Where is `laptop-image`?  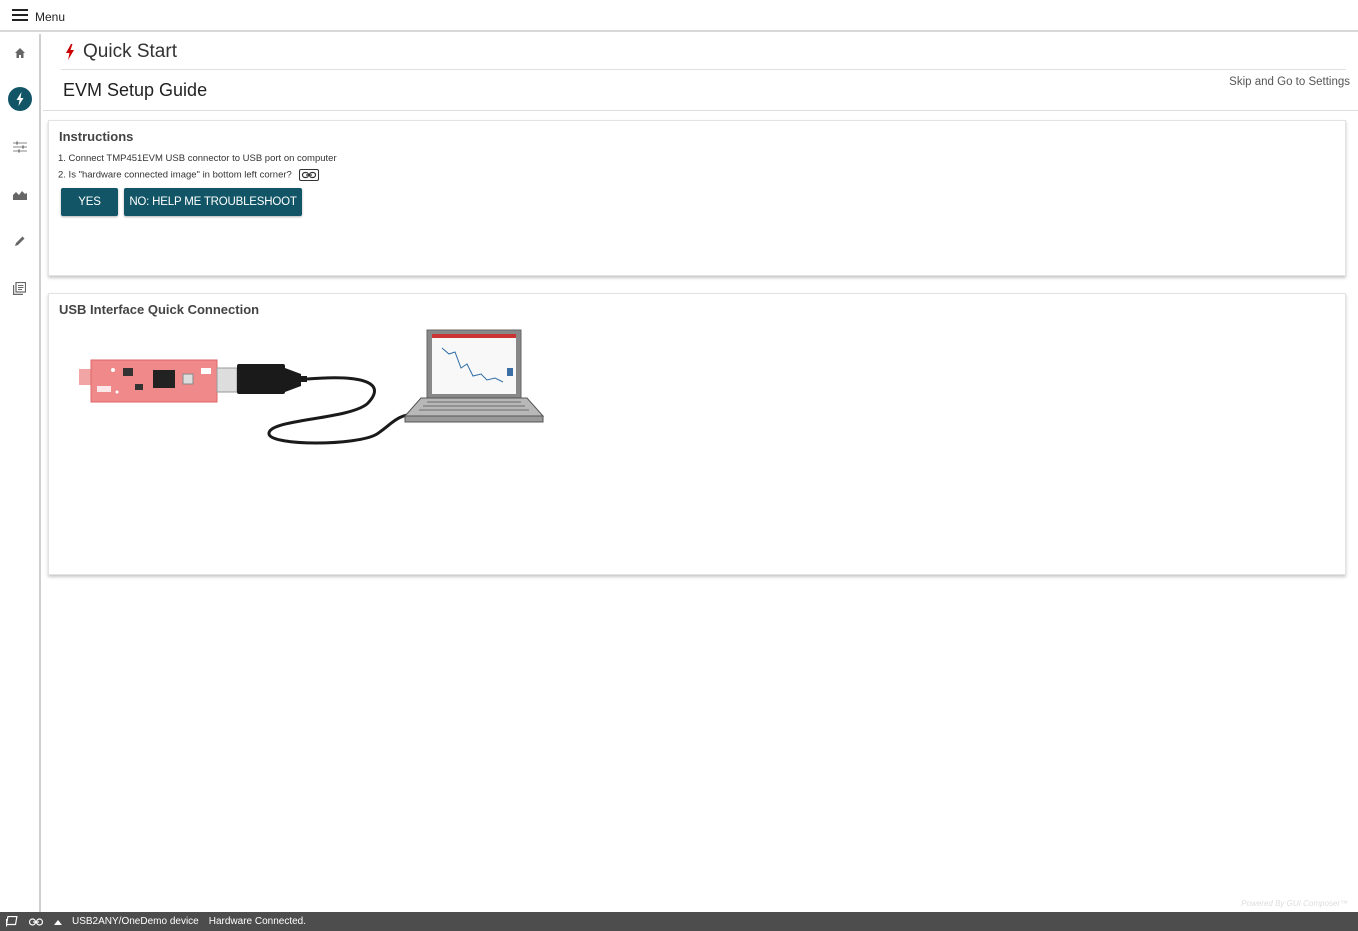 laptop-image is located at coordinates (474, 376).